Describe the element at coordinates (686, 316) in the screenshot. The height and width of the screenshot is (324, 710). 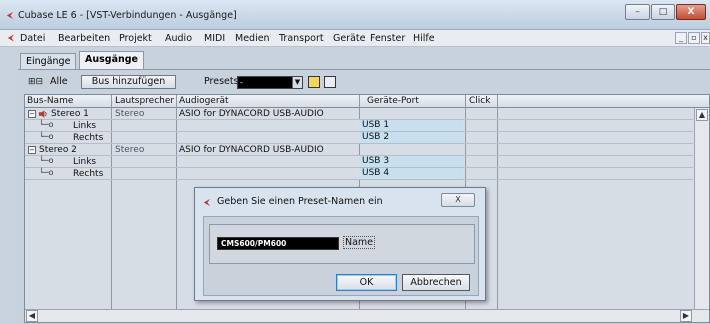
I see `scroll-right-icon: ▶` at that location.